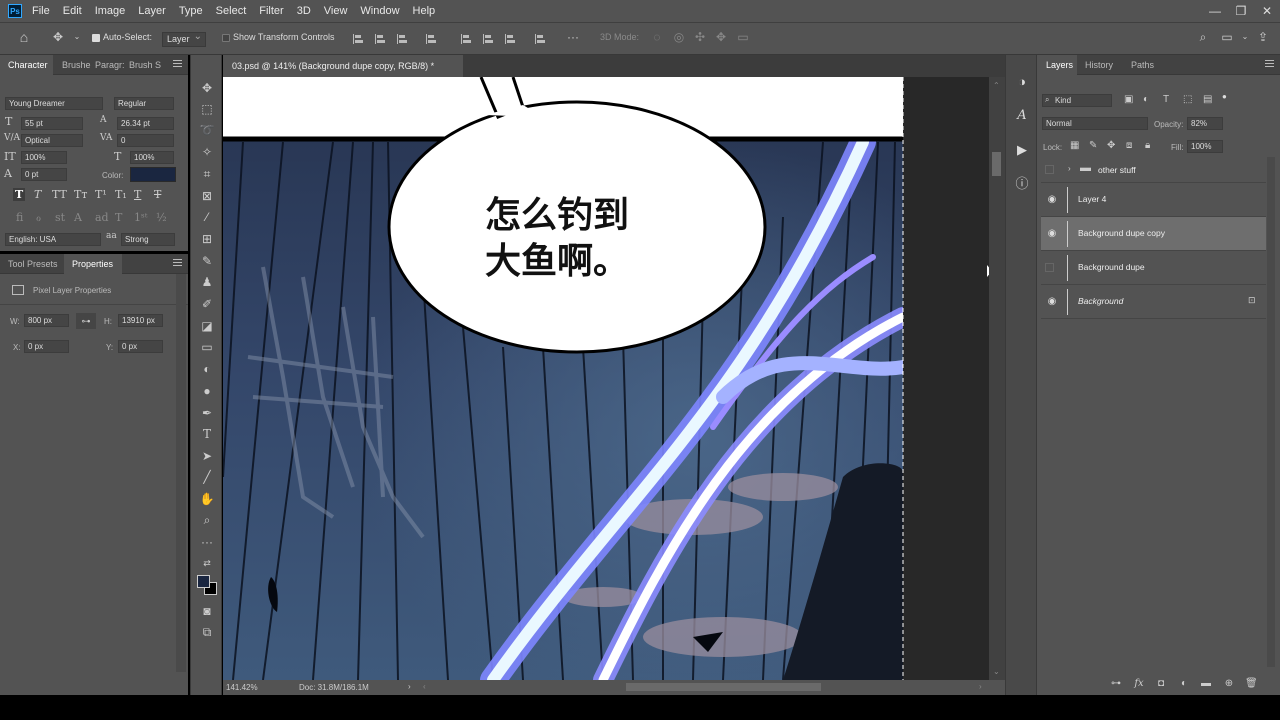  Describe the element at coordinates (1205, 146) in the screenshot. I see `fill-field: 100%` at that location.